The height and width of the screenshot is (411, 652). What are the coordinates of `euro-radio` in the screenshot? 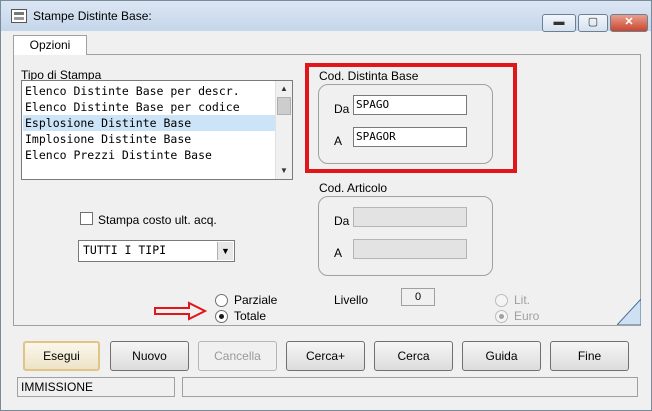 It's located at (501, 316).